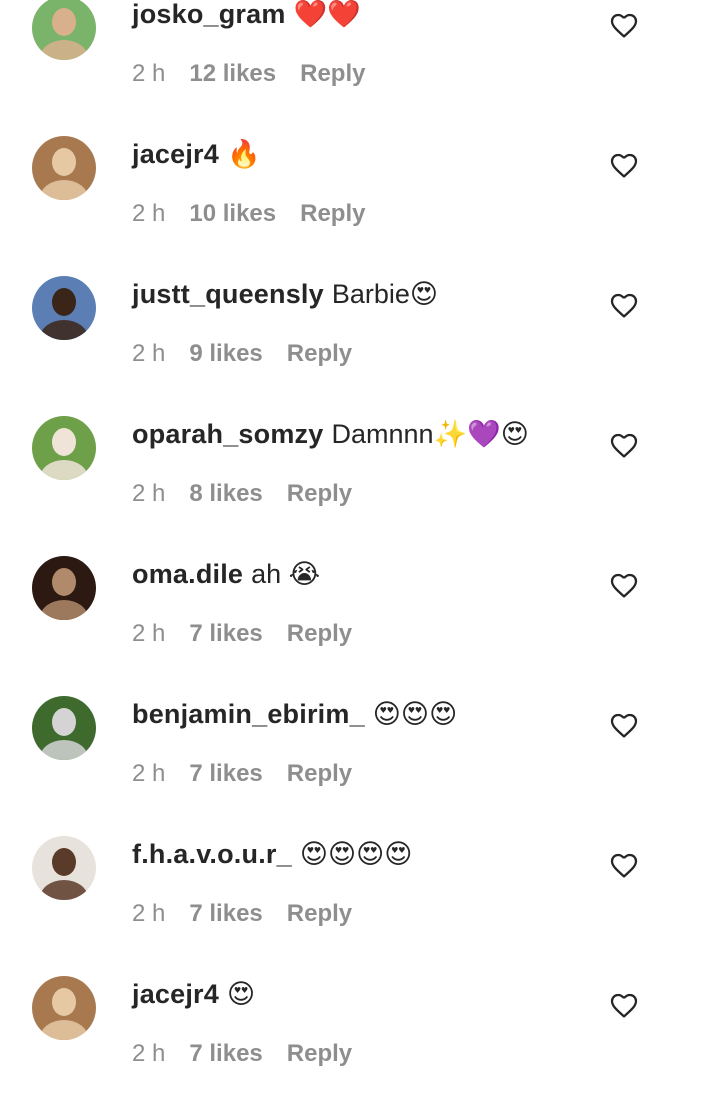 This screenshot has height=1100, width=720. What do you see at coordinates (225, 354) in the screenshot?
I see `likes-count: 9 likes` at bounding box center [225, 354].